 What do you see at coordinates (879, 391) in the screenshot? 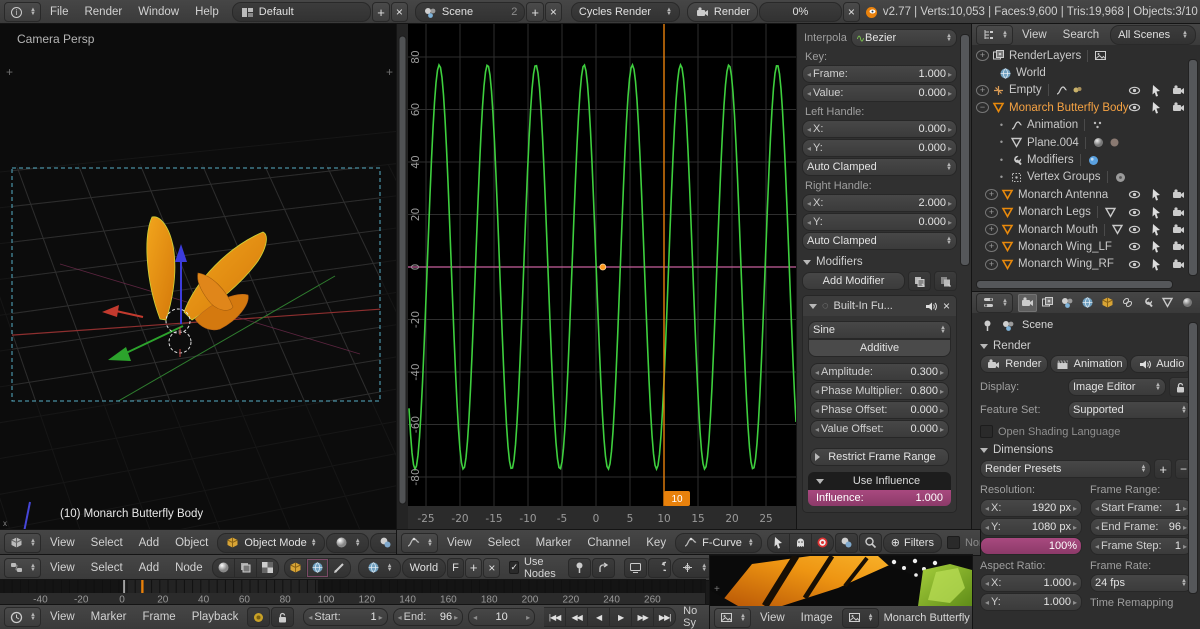
I see `phase-multiplier-field: ◂ Phase Multiplier: 0.800 ▸` at bounding box center [879, 391].